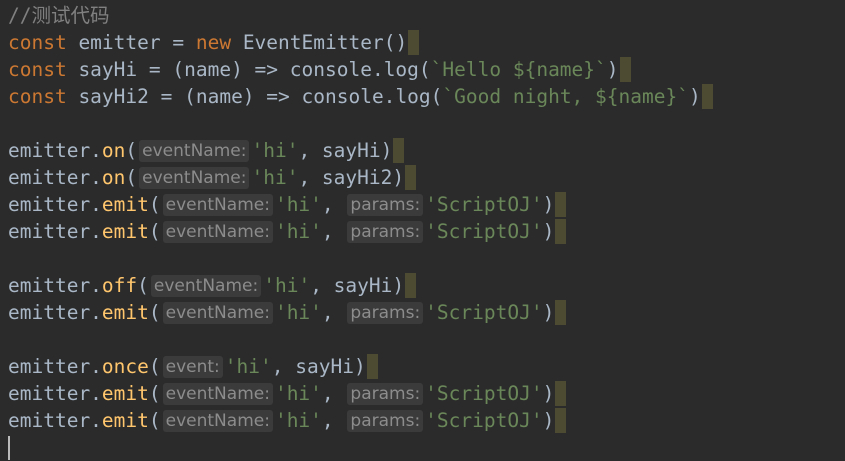 The width and height of the screenshot is (845, 461). What do you see at coordinates (422, 15) in the screenshot?
I see `code-line-1: //测试代码` at bounding box center [422, 15].